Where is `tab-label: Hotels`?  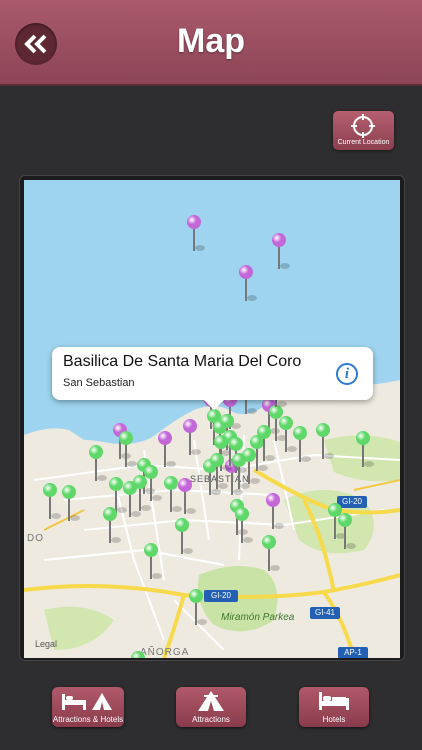 tab-label: Hotels is located at coordinates (334, 719).